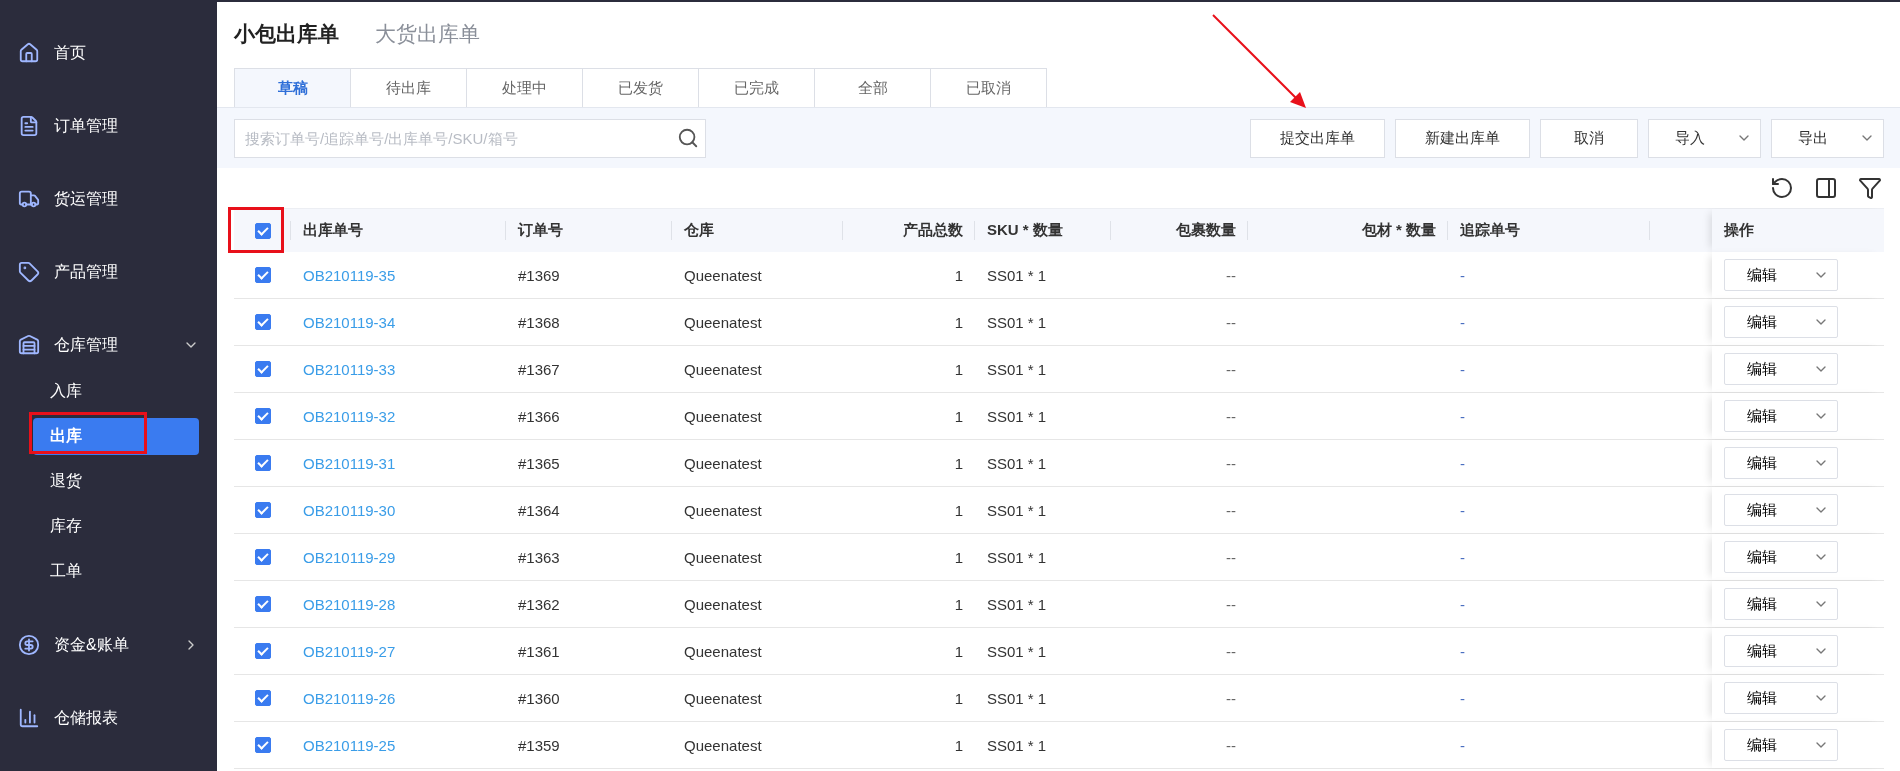 Image resolution: width=1900 pixels, height=771 pixels. What do you see at coordinates (988, 87) in the screenshot?
I see `status-tab: 已取消` at bounding box center [988, 87].